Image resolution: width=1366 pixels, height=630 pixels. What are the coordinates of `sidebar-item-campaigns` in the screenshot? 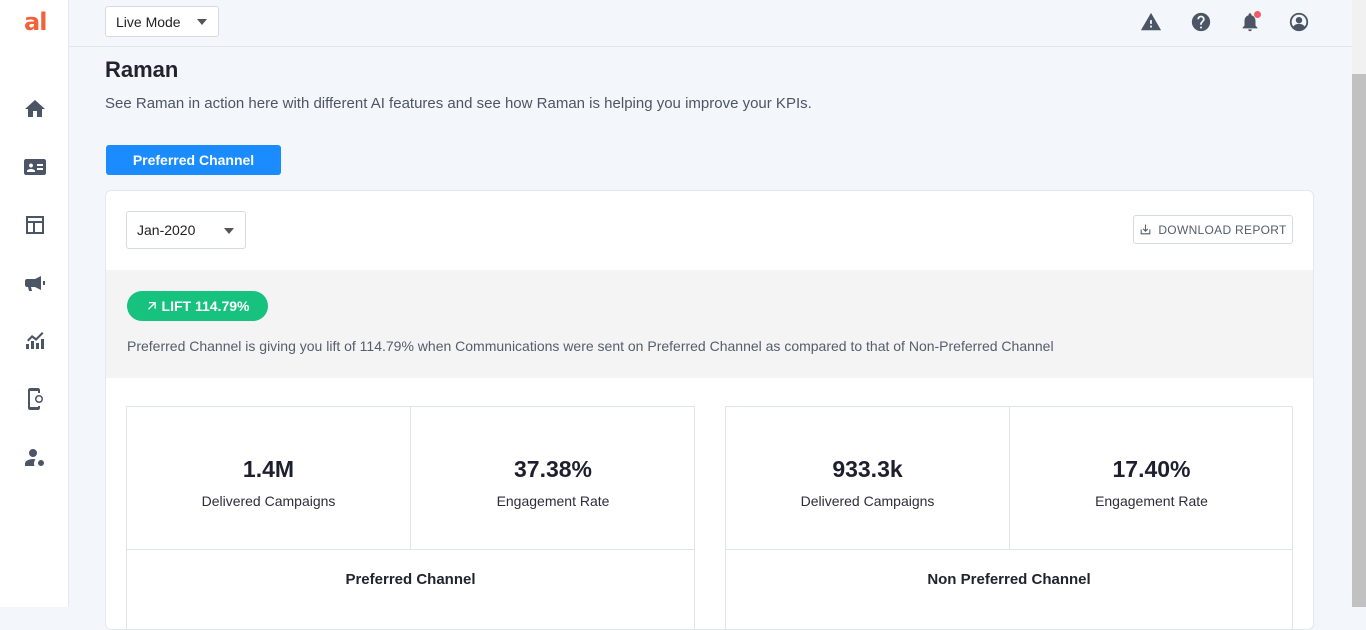 It's located at (35, 283).